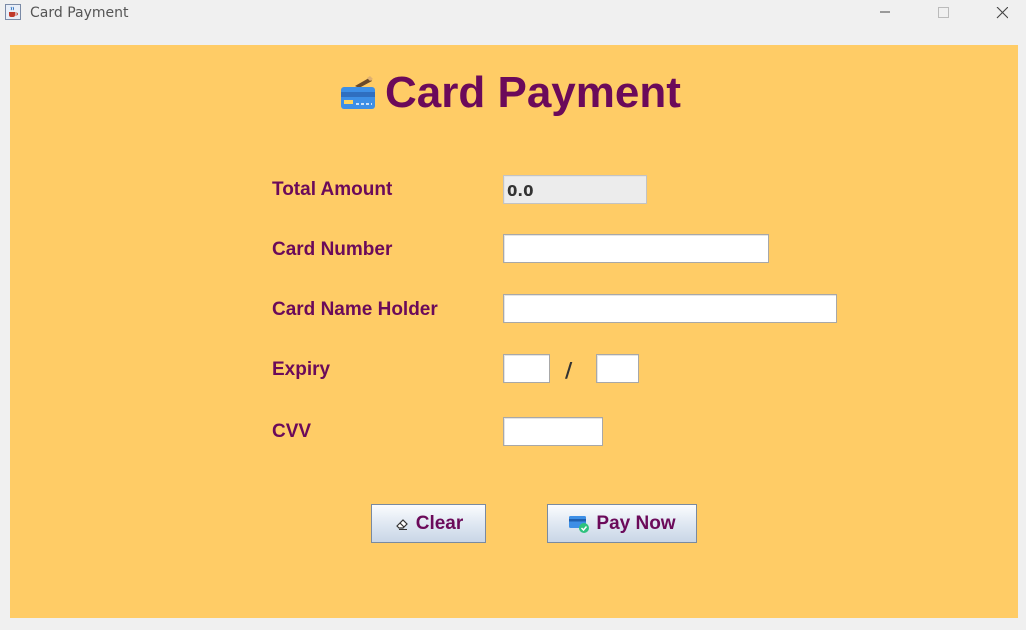 The height and width of the screenshot is (630, 1026). I want to click on page-heading: Card Payment, so click(510, 93).